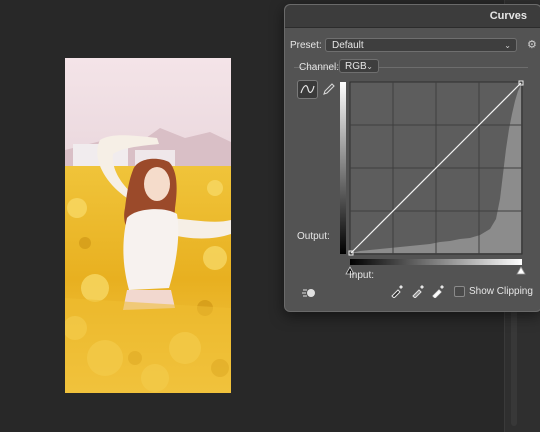 This screenshot has height=432, width=540. I want to click on eyedropper-black-icon, so click(397, 292).